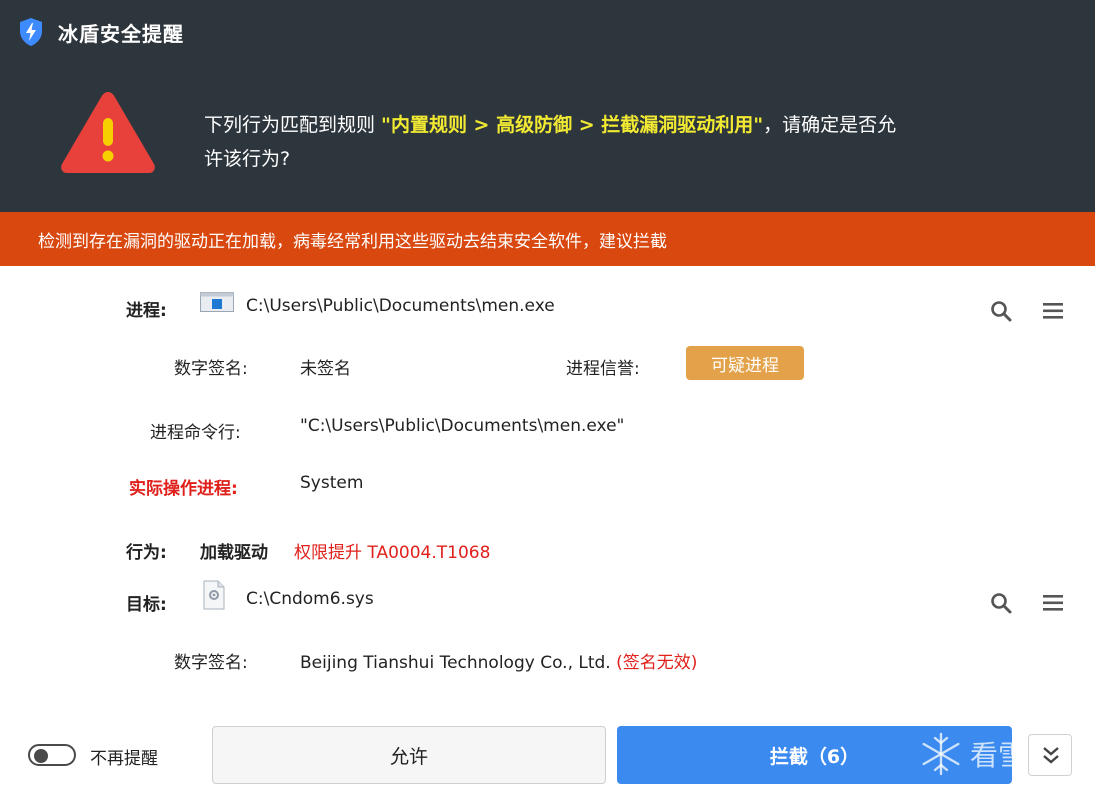  I want to click on expand-button, so click(1050, 755).